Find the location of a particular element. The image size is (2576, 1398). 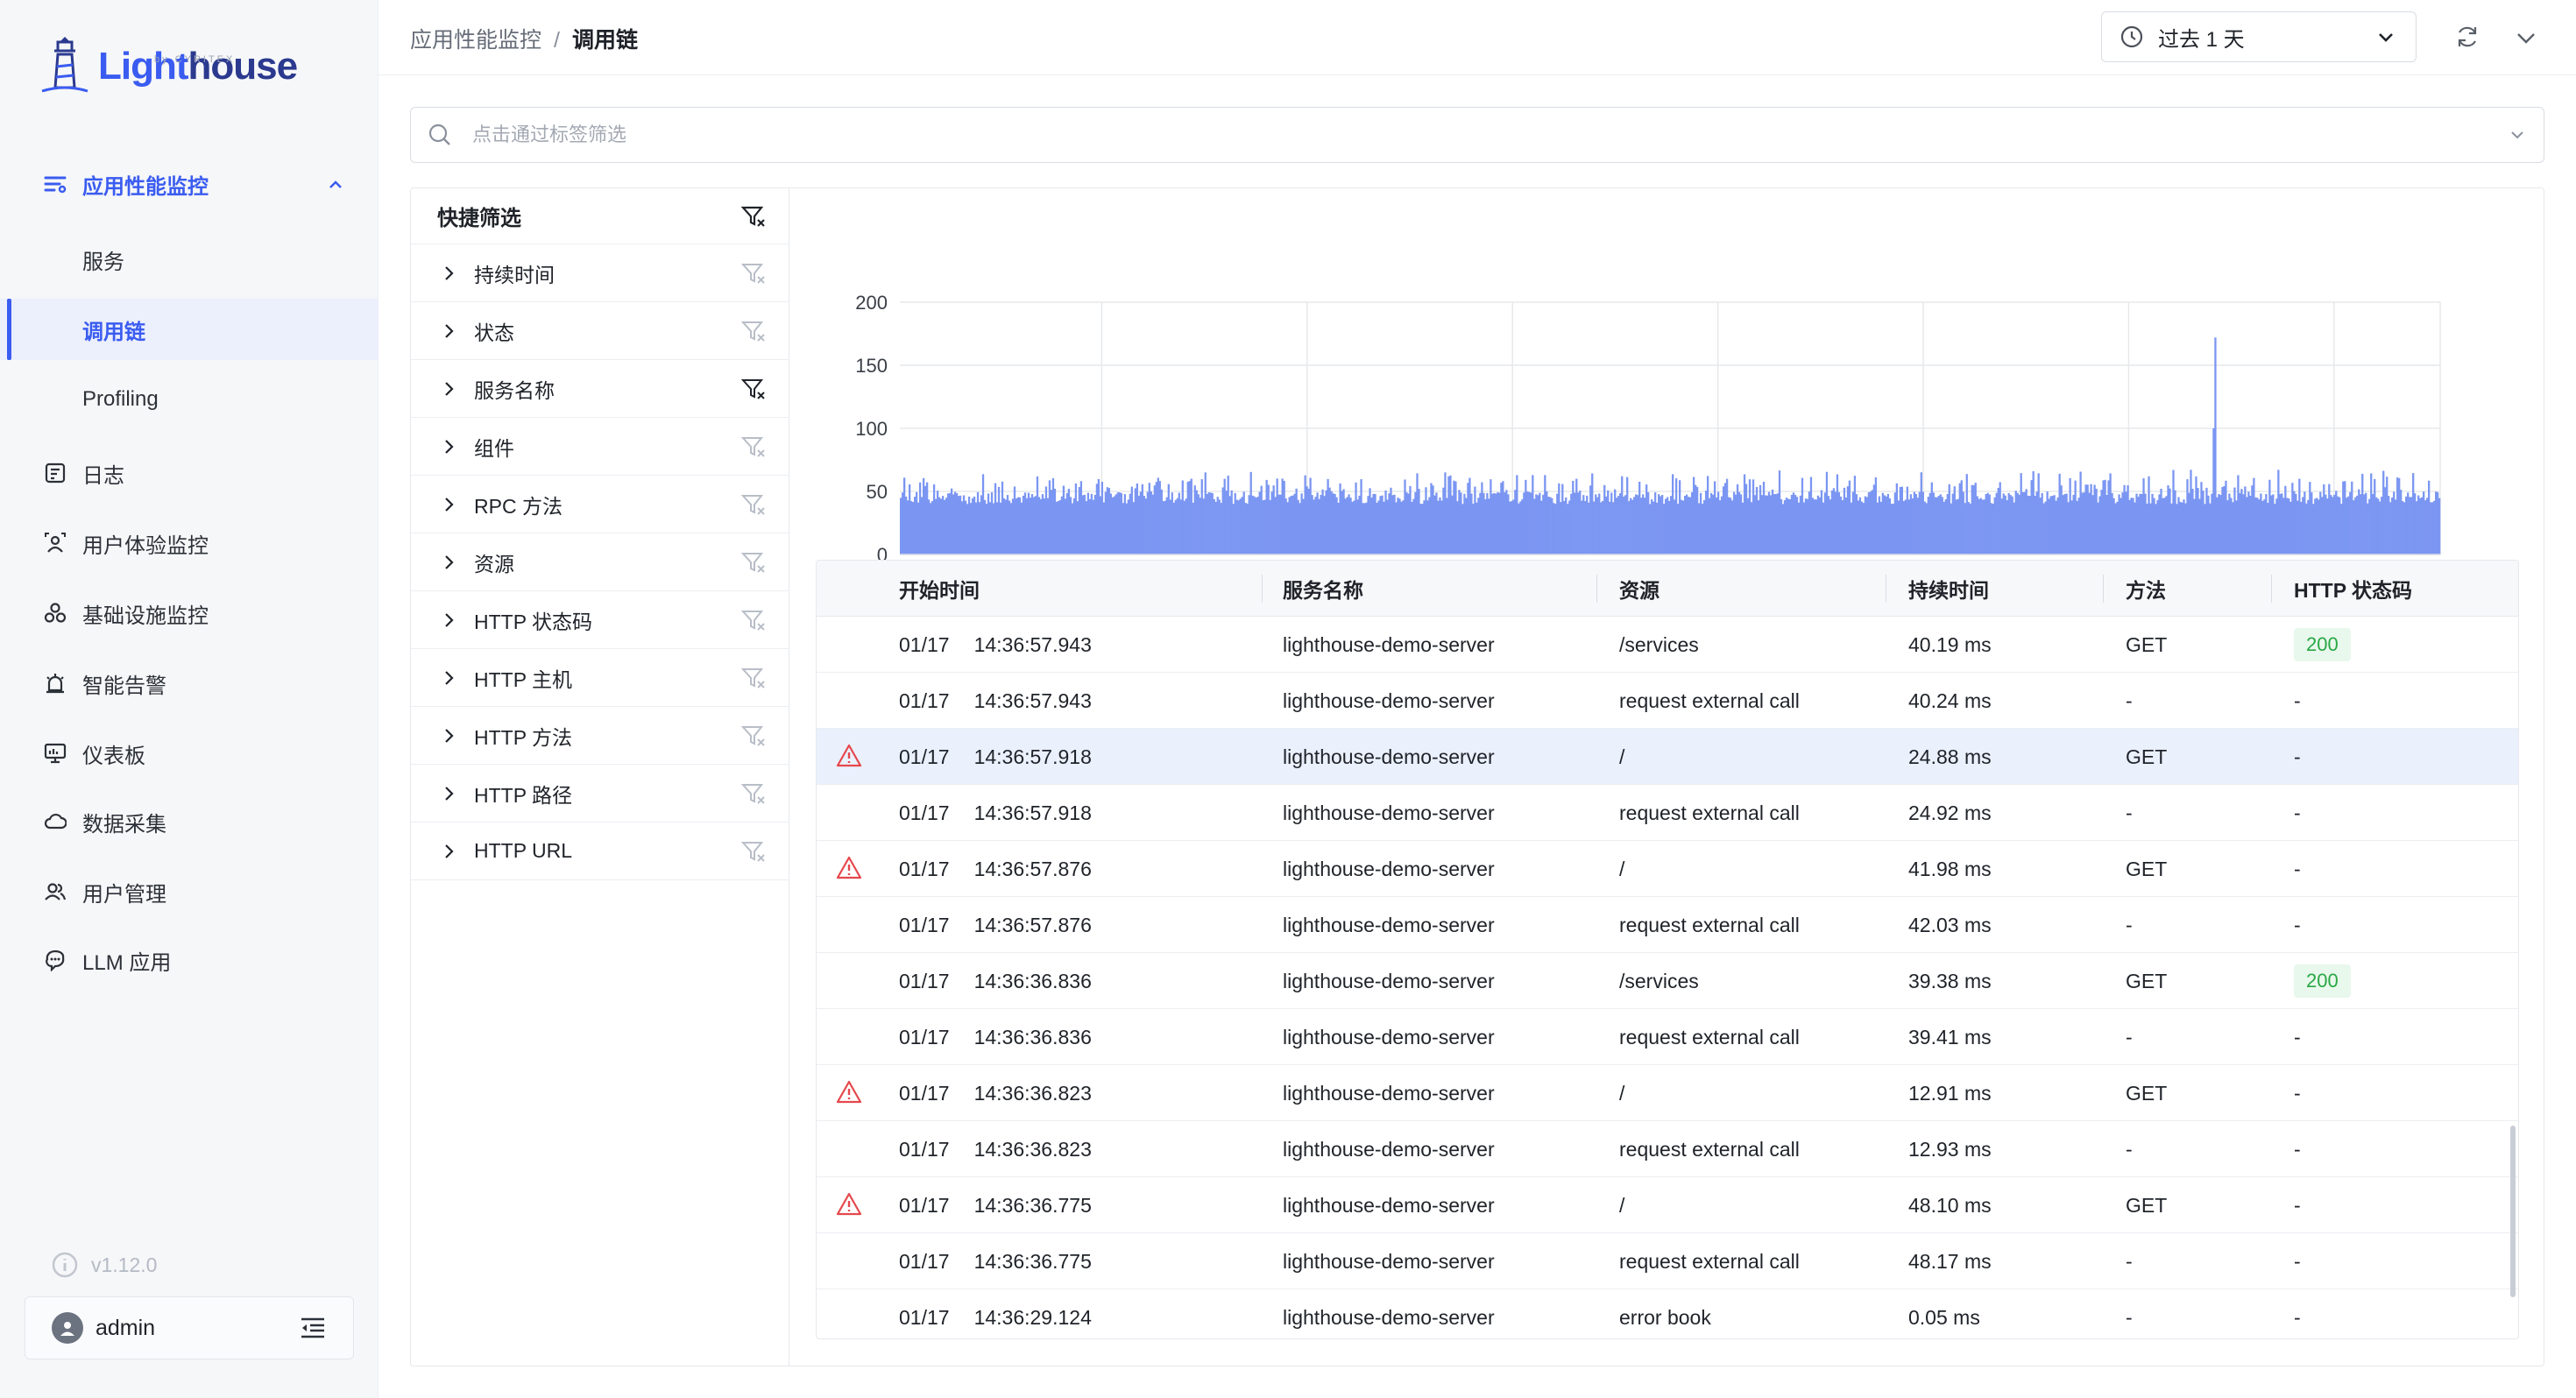

column-header-http-status: HTTP 状态码 is located at coordinates (2353, 589).